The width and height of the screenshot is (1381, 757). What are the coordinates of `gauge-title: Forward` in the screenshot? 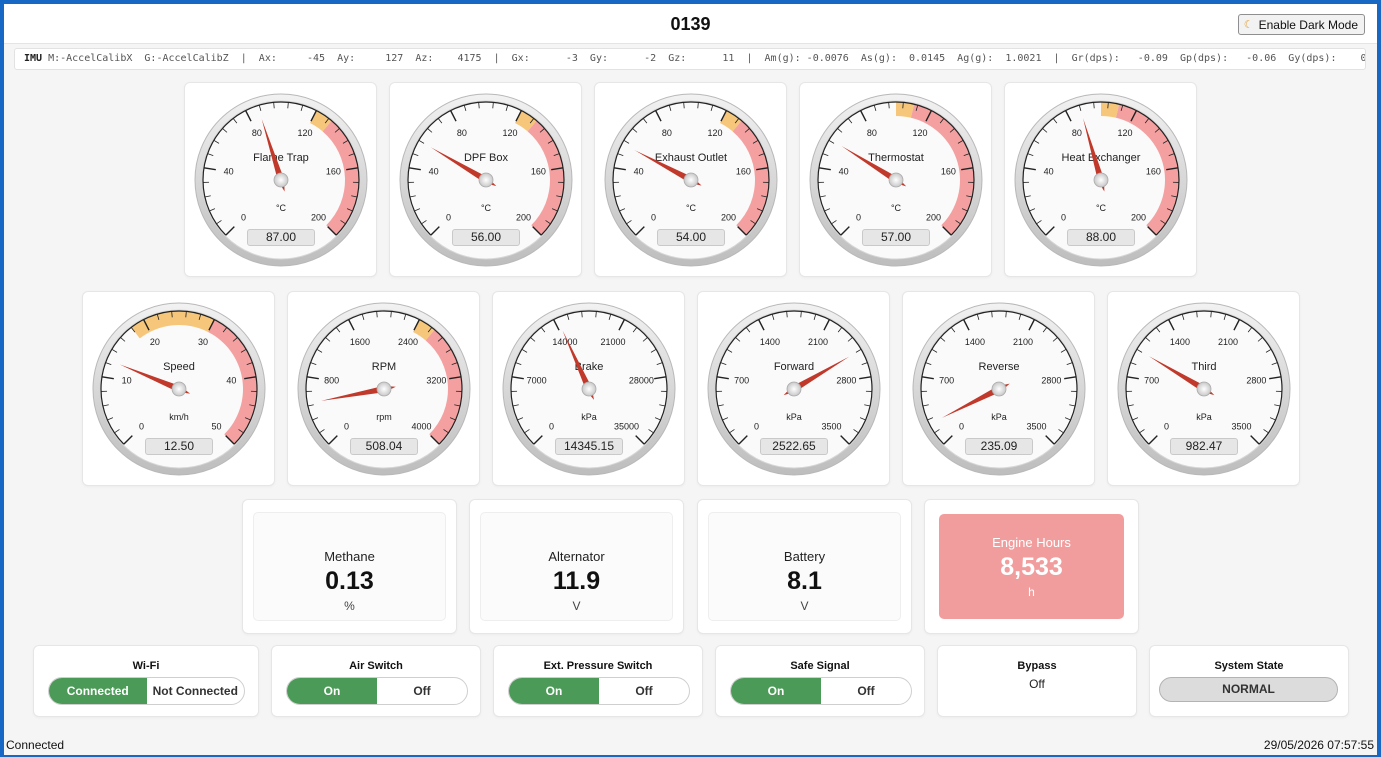 It's located at (794, 367).